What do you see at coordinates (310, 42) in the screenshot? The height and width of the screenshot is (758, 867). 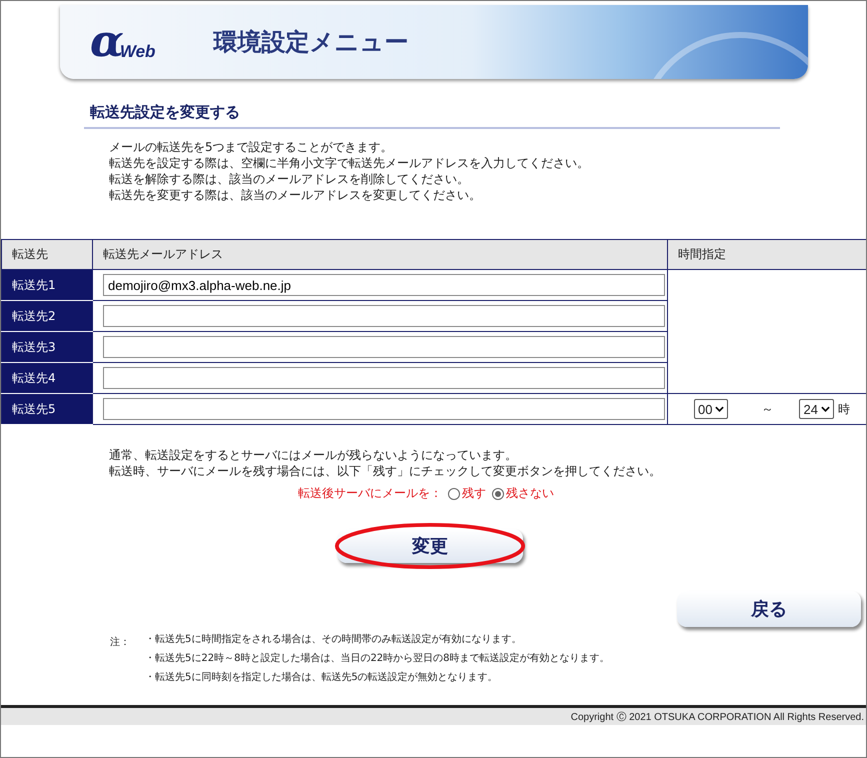 I see `page-title: 環境設定メニュー` at bounding box center [310, 42].